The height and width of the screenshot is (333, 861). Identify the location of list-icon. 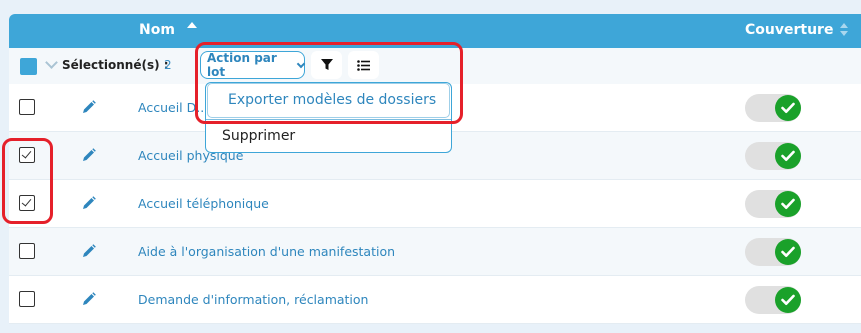
(363, 65).